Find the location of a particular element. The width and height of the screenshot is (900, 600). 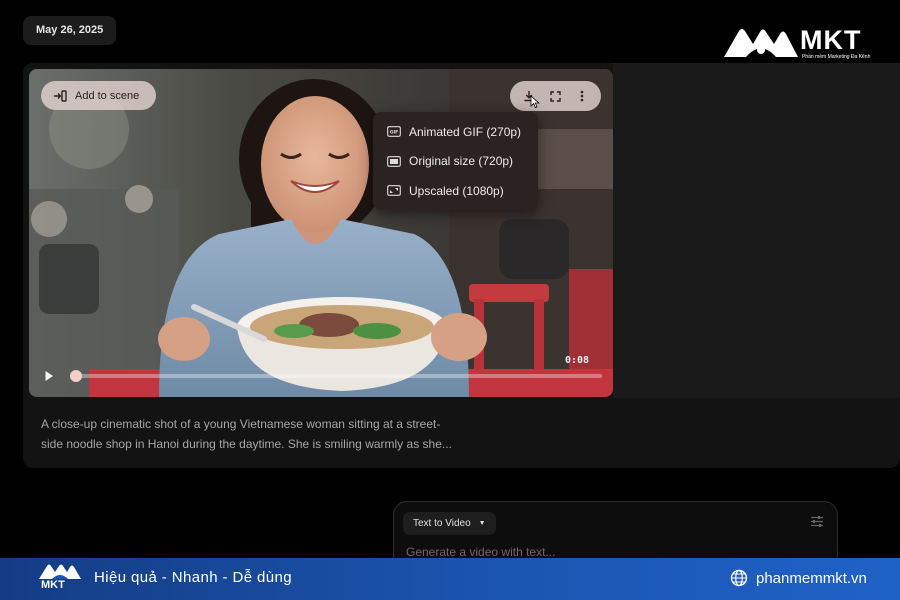

menu-item-label: Original size (720p) is located at coordinates (461, 161).